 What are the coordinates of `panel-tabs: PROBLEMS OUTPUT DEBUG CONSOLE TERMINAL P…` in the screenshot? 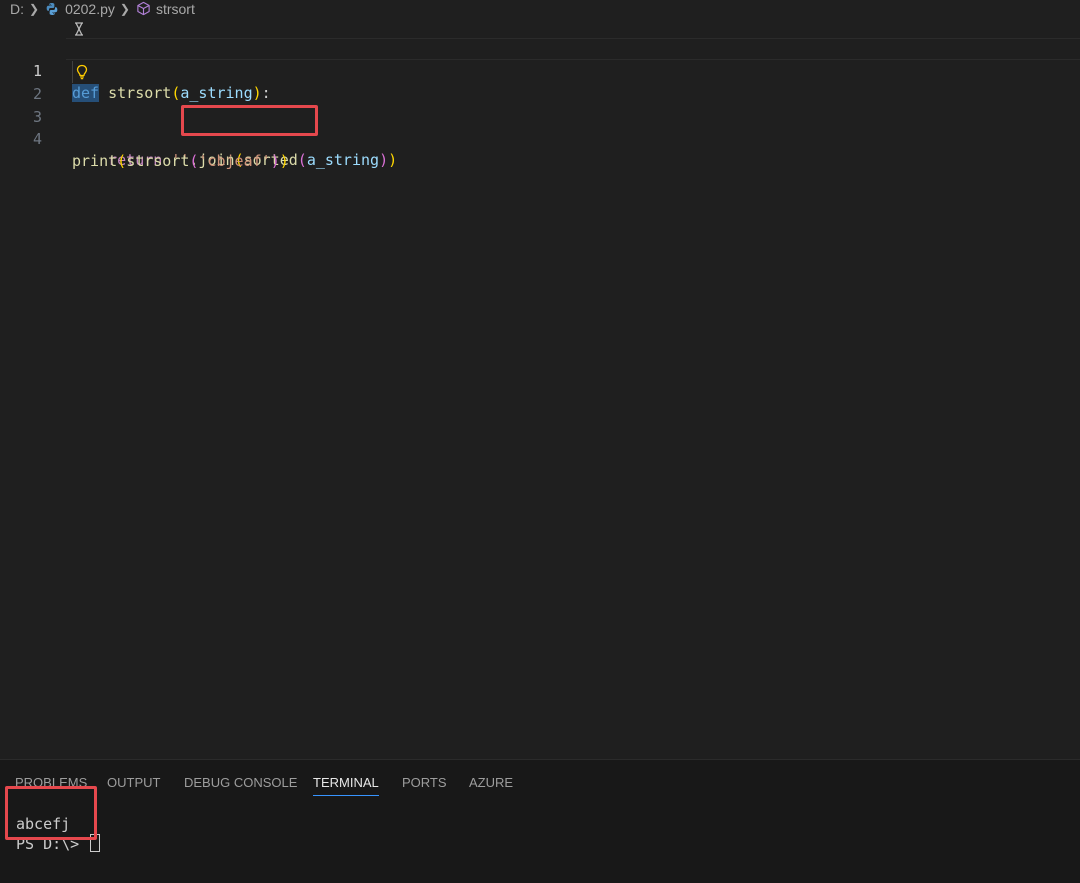 It's located at (540, 782).